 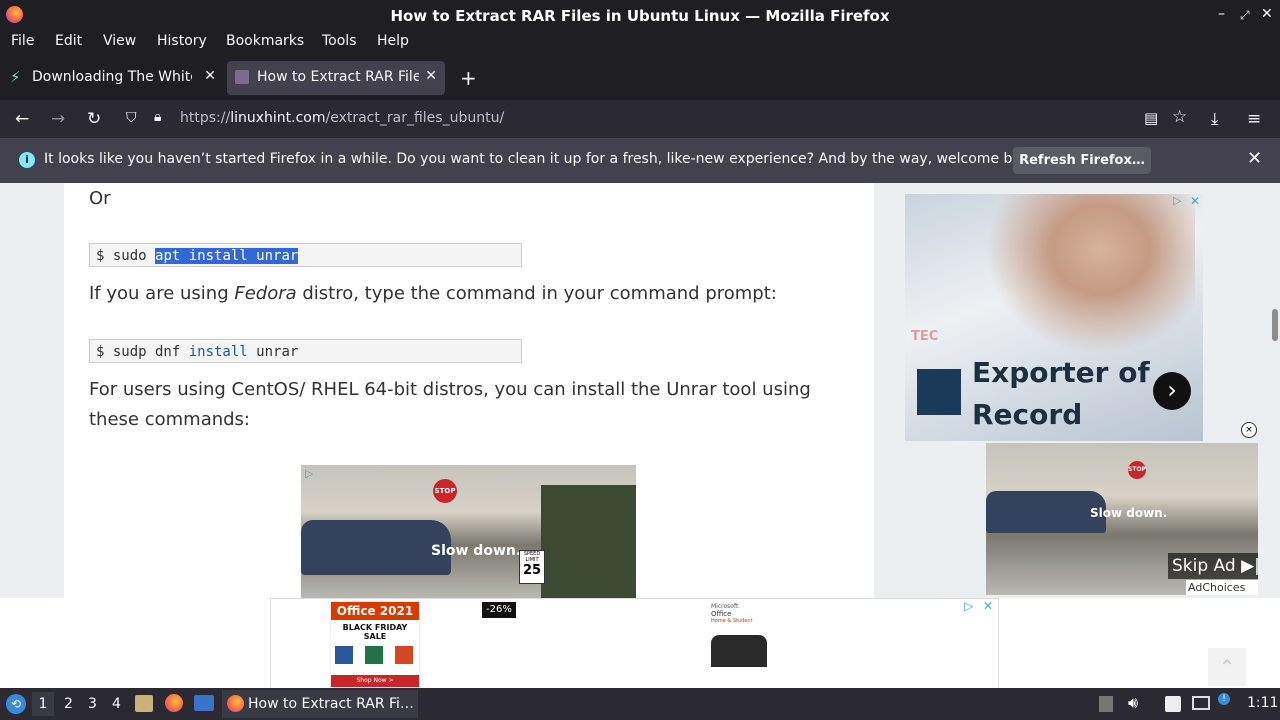 I want to click on back-icon: ←, so click(x=22, y=119).